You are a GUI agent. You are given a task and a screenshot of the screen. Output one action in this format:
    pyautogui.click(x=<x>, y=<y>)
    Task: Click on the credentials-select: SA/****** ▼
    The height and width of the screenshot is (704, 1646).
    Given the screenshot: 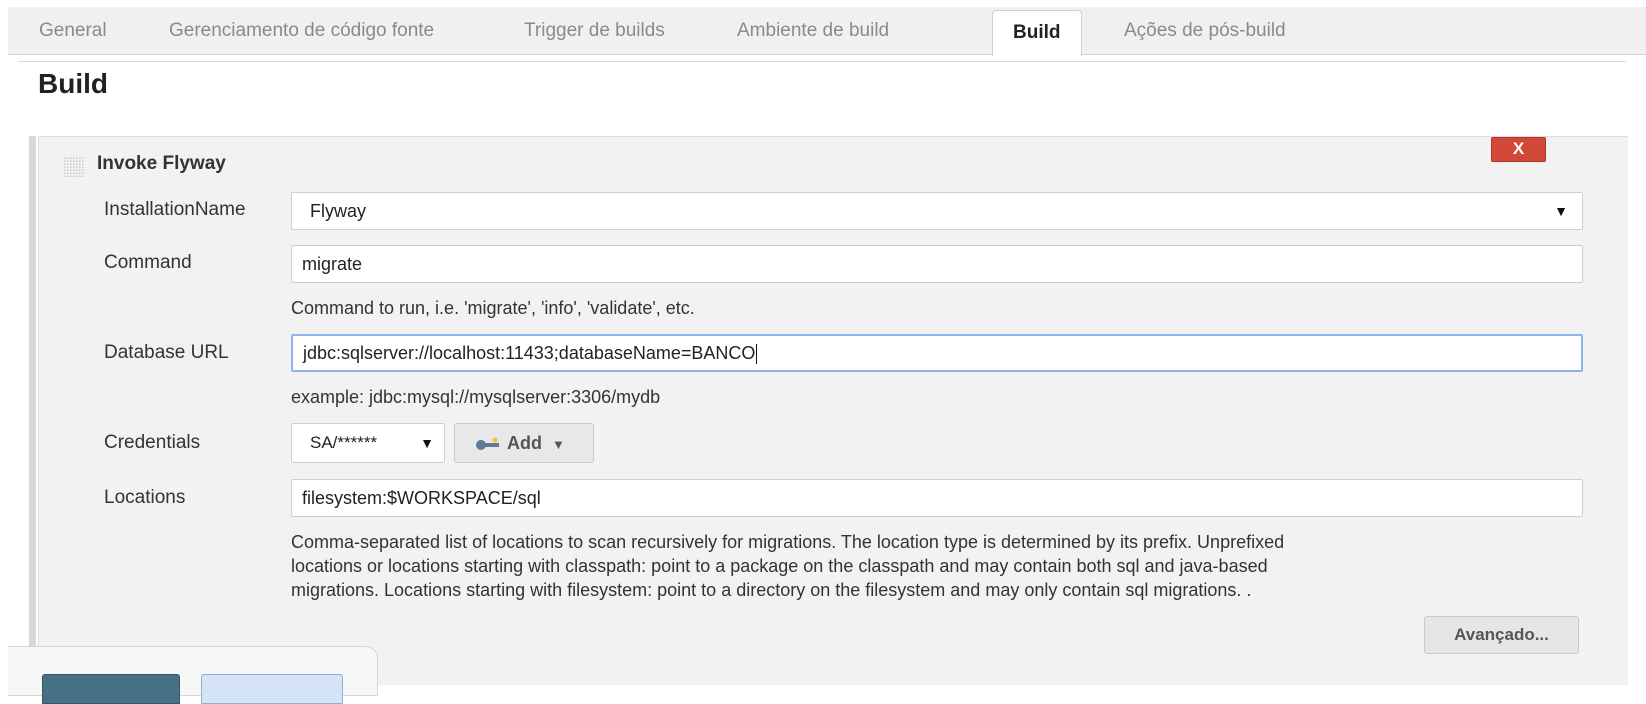 What is the action you would take?
    pyautogui.click(x=368, y=443)
    